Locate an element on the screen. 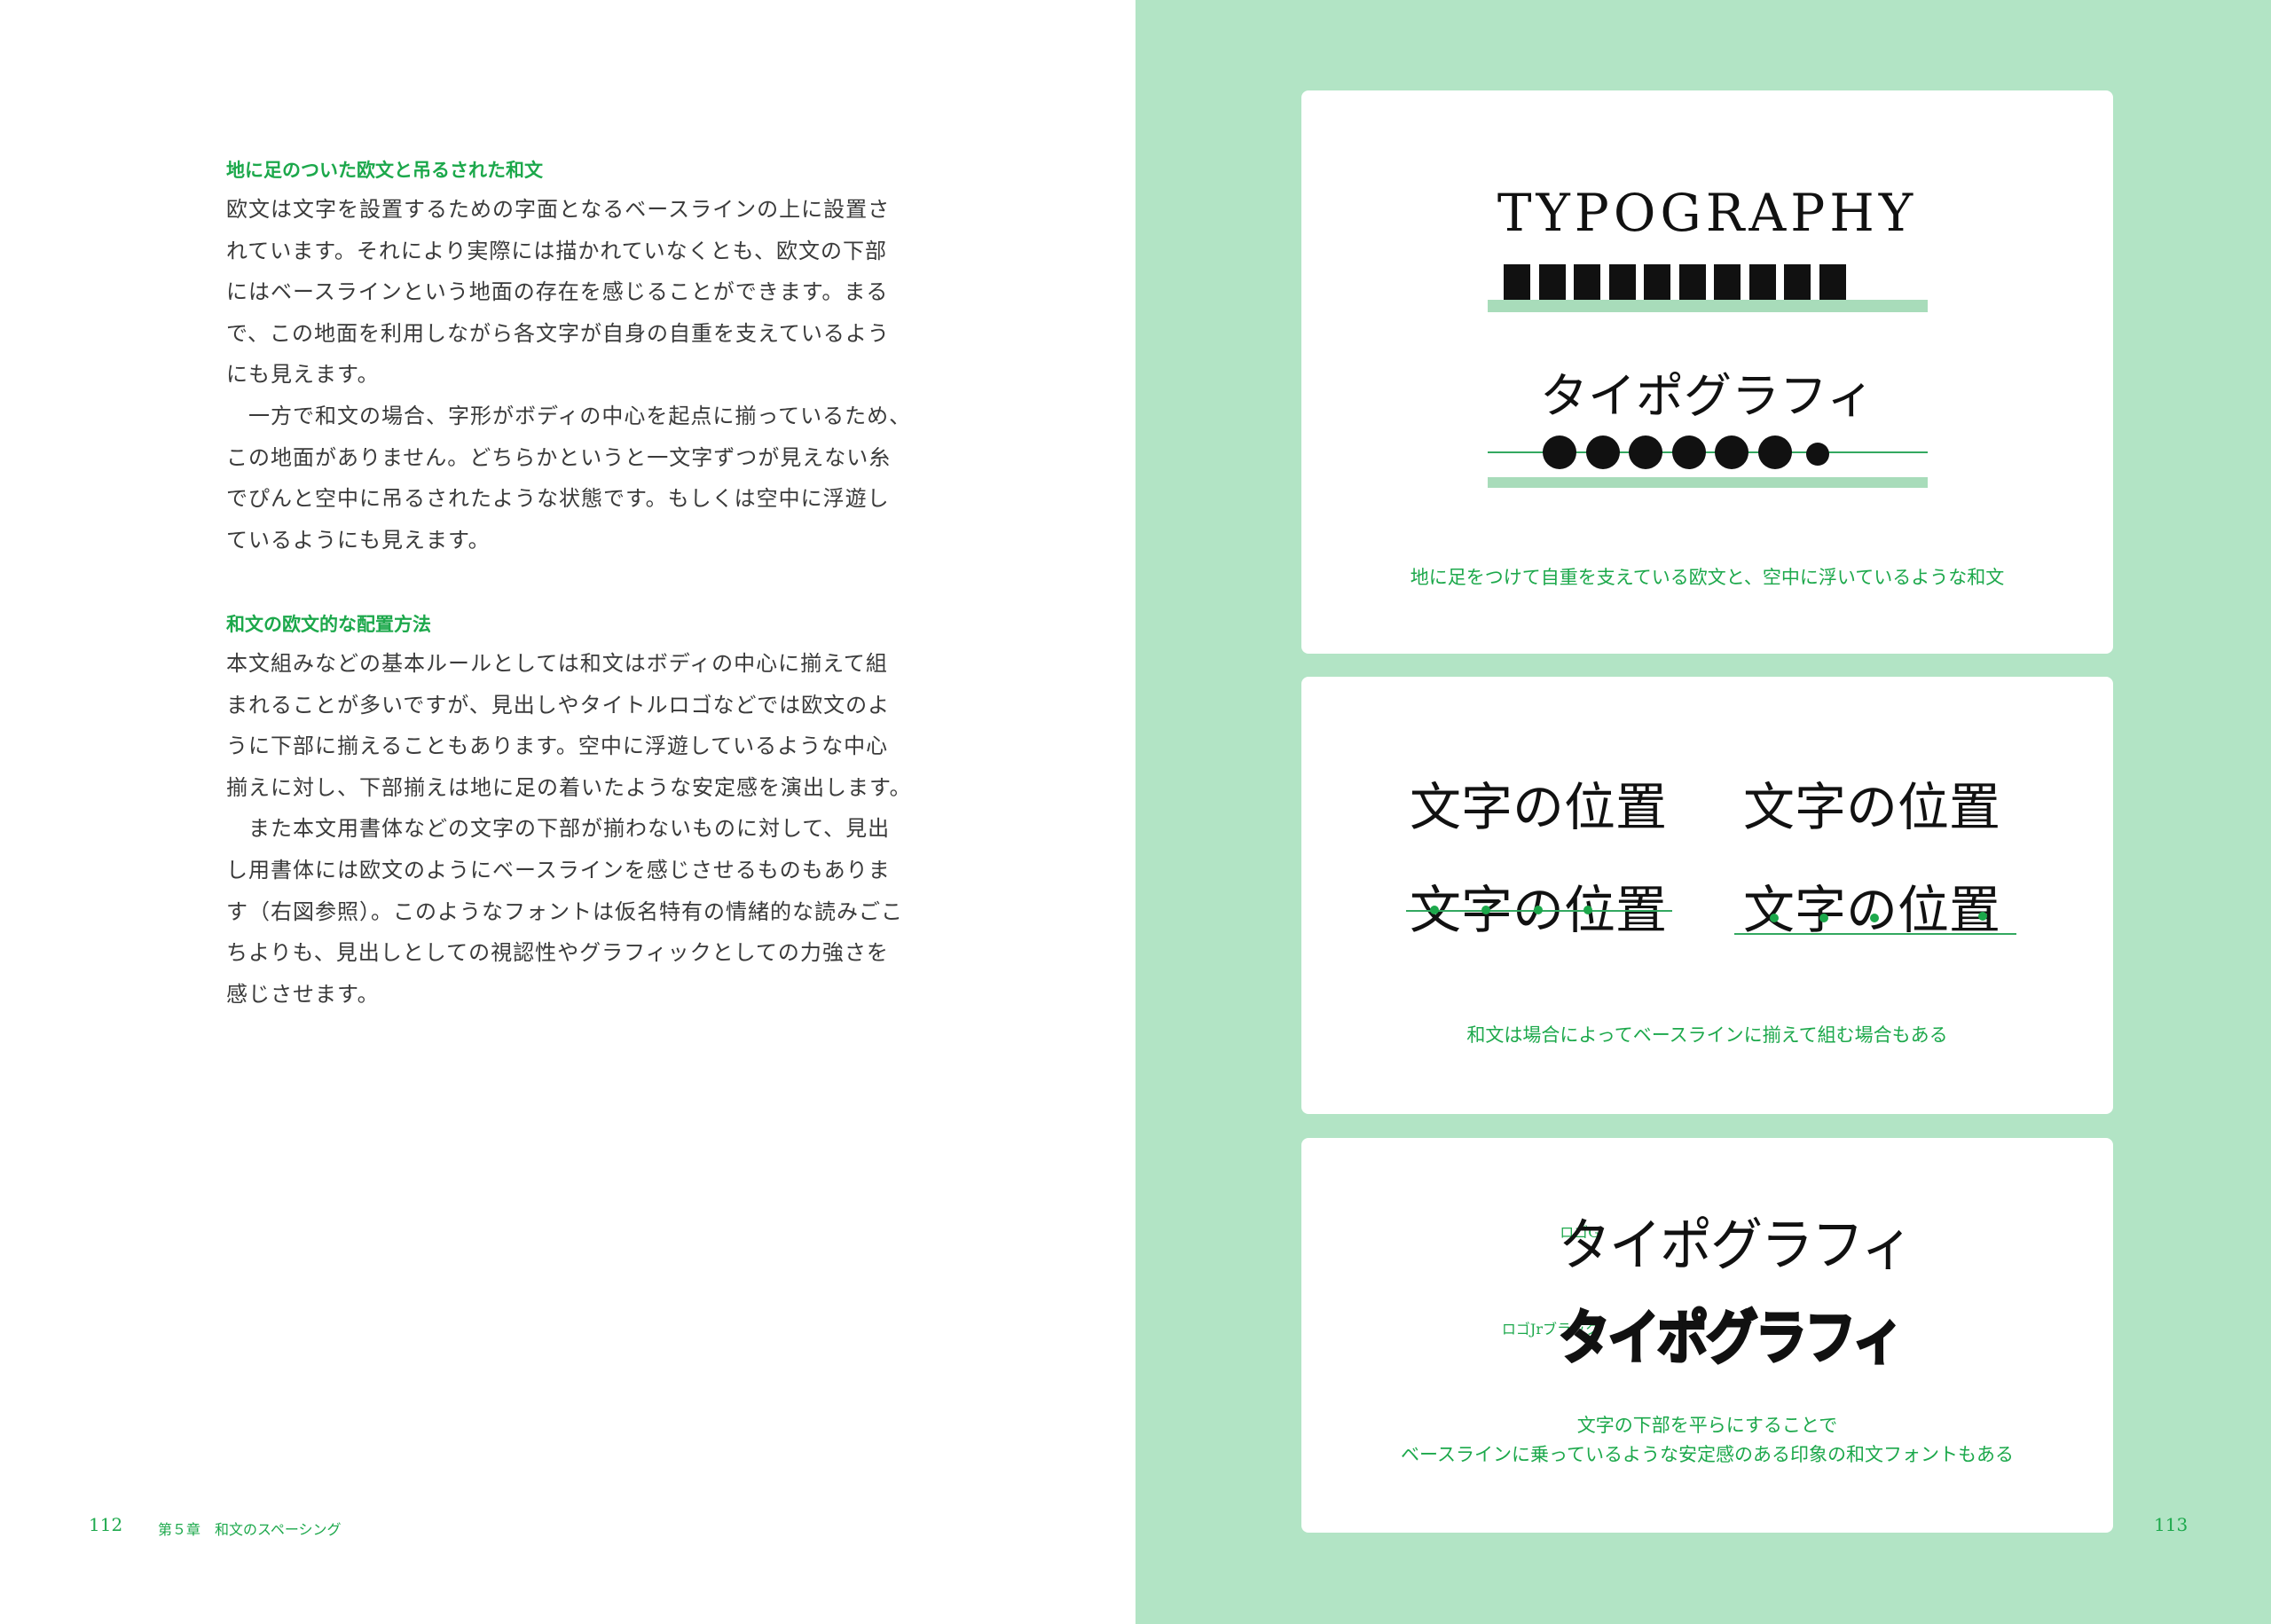  section-heading-1: 地に足のついた欧文と吊るされた和文 is located at coordinates (384, 171).